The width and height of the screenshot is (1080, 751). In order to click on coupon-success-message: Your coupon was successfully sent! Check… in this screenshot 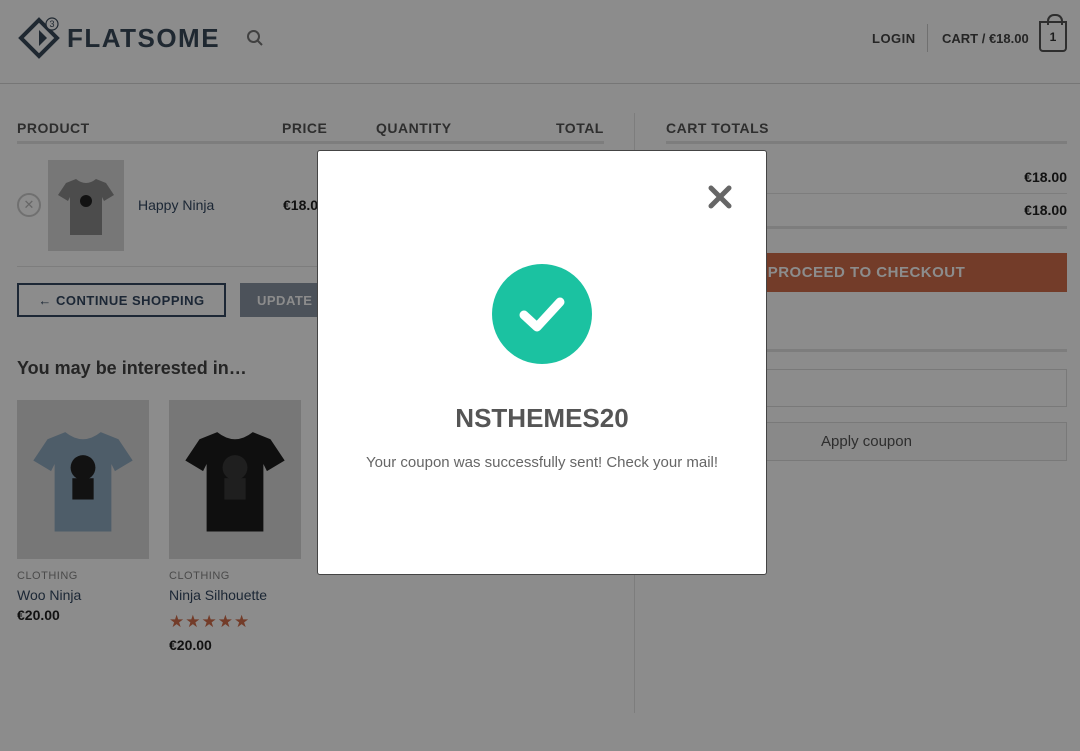, I will do `click(542, 462)`.